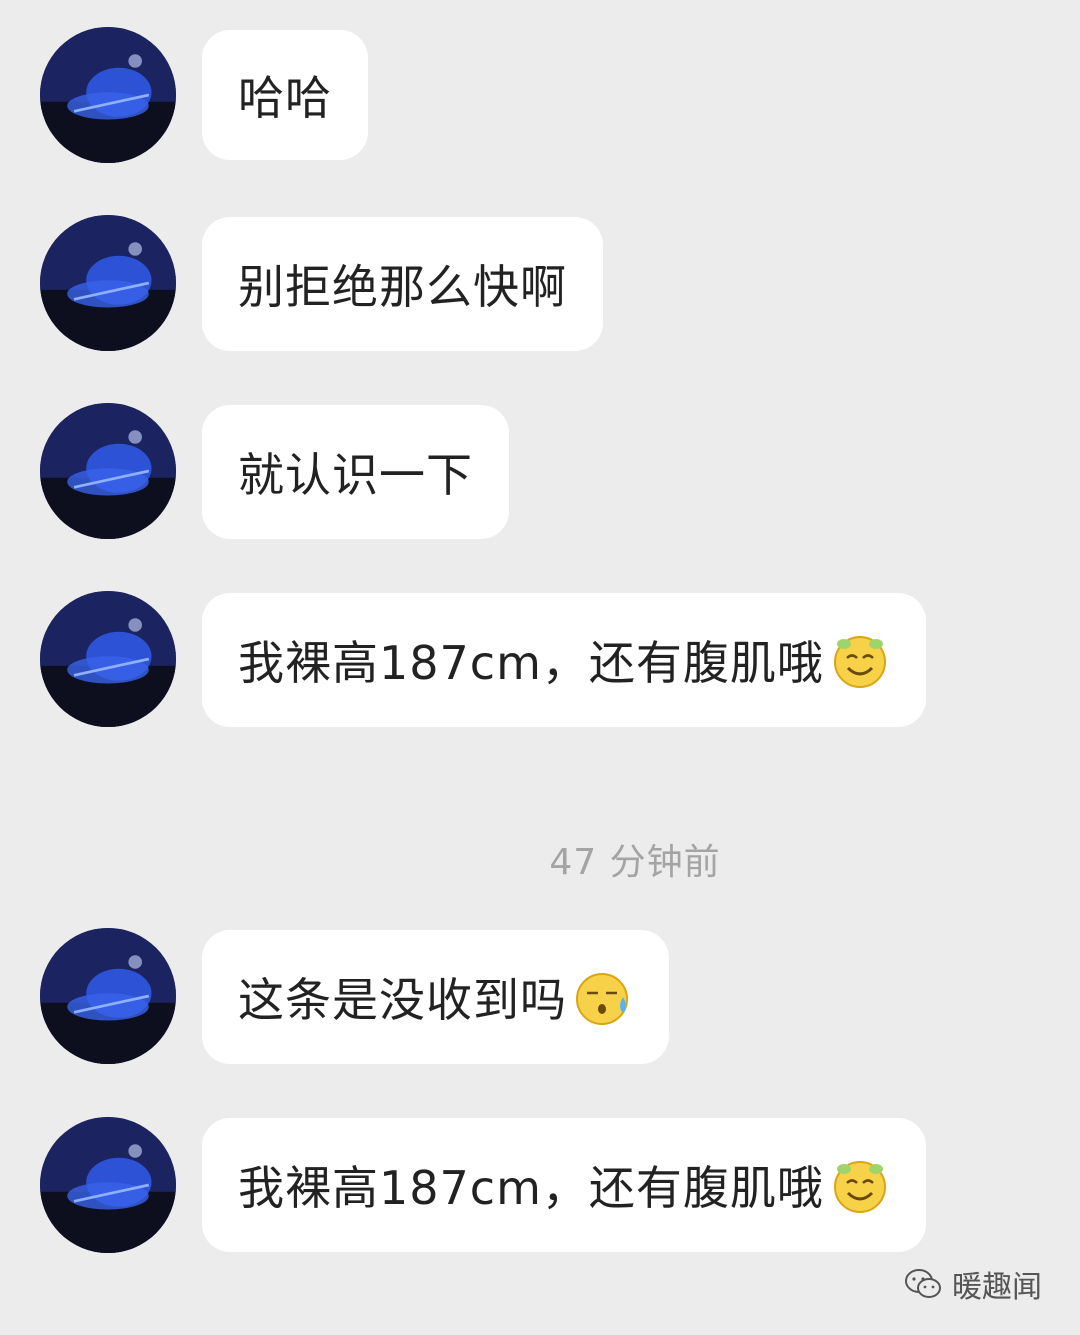 The image size is (1080, 1335). Describe the element at coordinates (402, 287) in the screenshot. I see `message-text: 别拒绝那么快啊` at that location.